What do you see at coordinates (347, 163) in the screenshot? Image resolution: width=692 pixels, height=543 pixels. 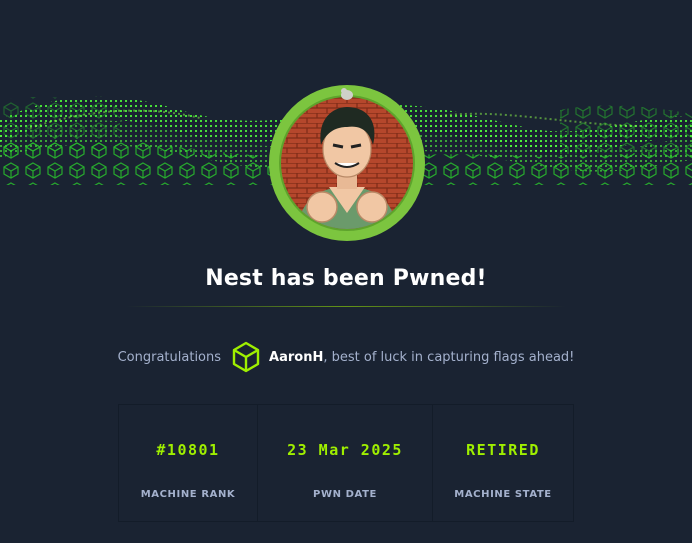 I see `machine-avatar-icon` at bounding box center [347, 163].